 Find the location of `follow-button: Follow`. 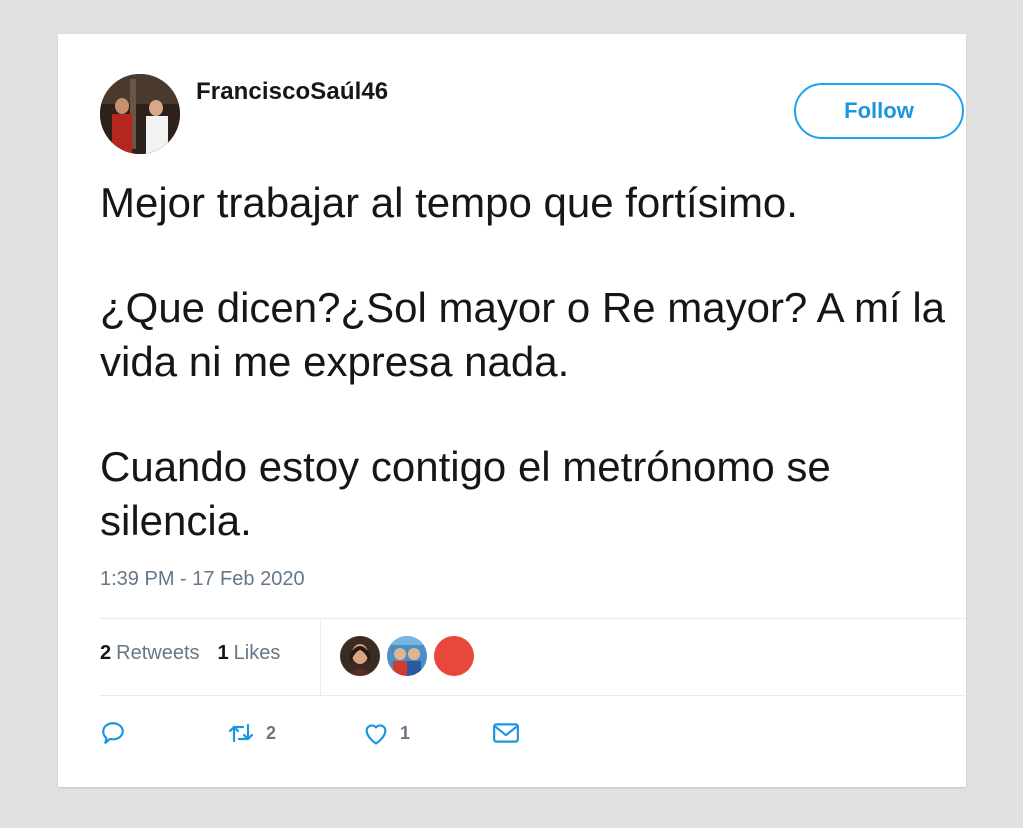

follow-button: Follow is located at coordinates (879, 111).